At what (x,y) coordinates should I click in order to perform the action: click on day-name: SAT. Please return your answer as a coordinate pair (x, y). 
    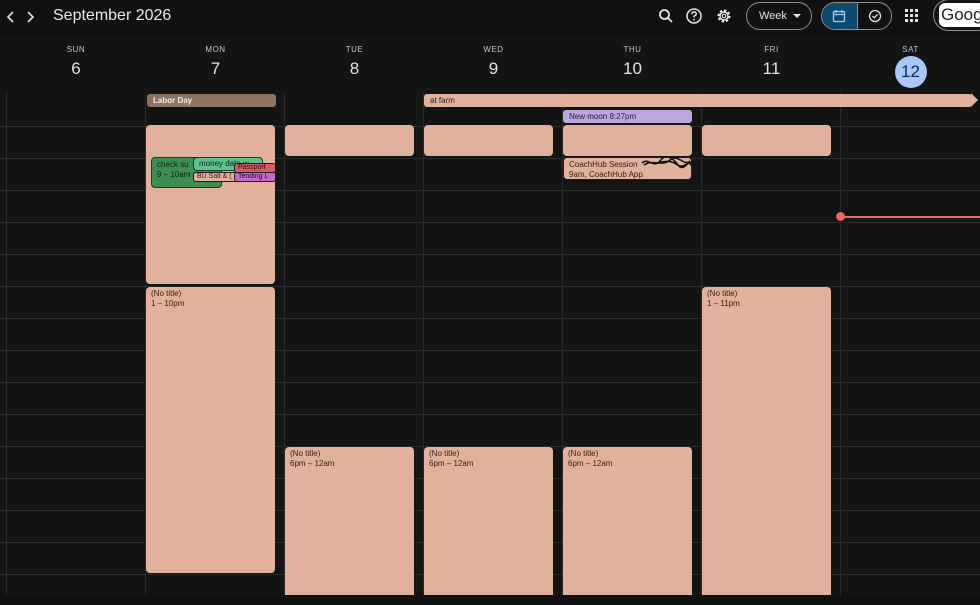
    Looking at the image, I should click on (910, 49).